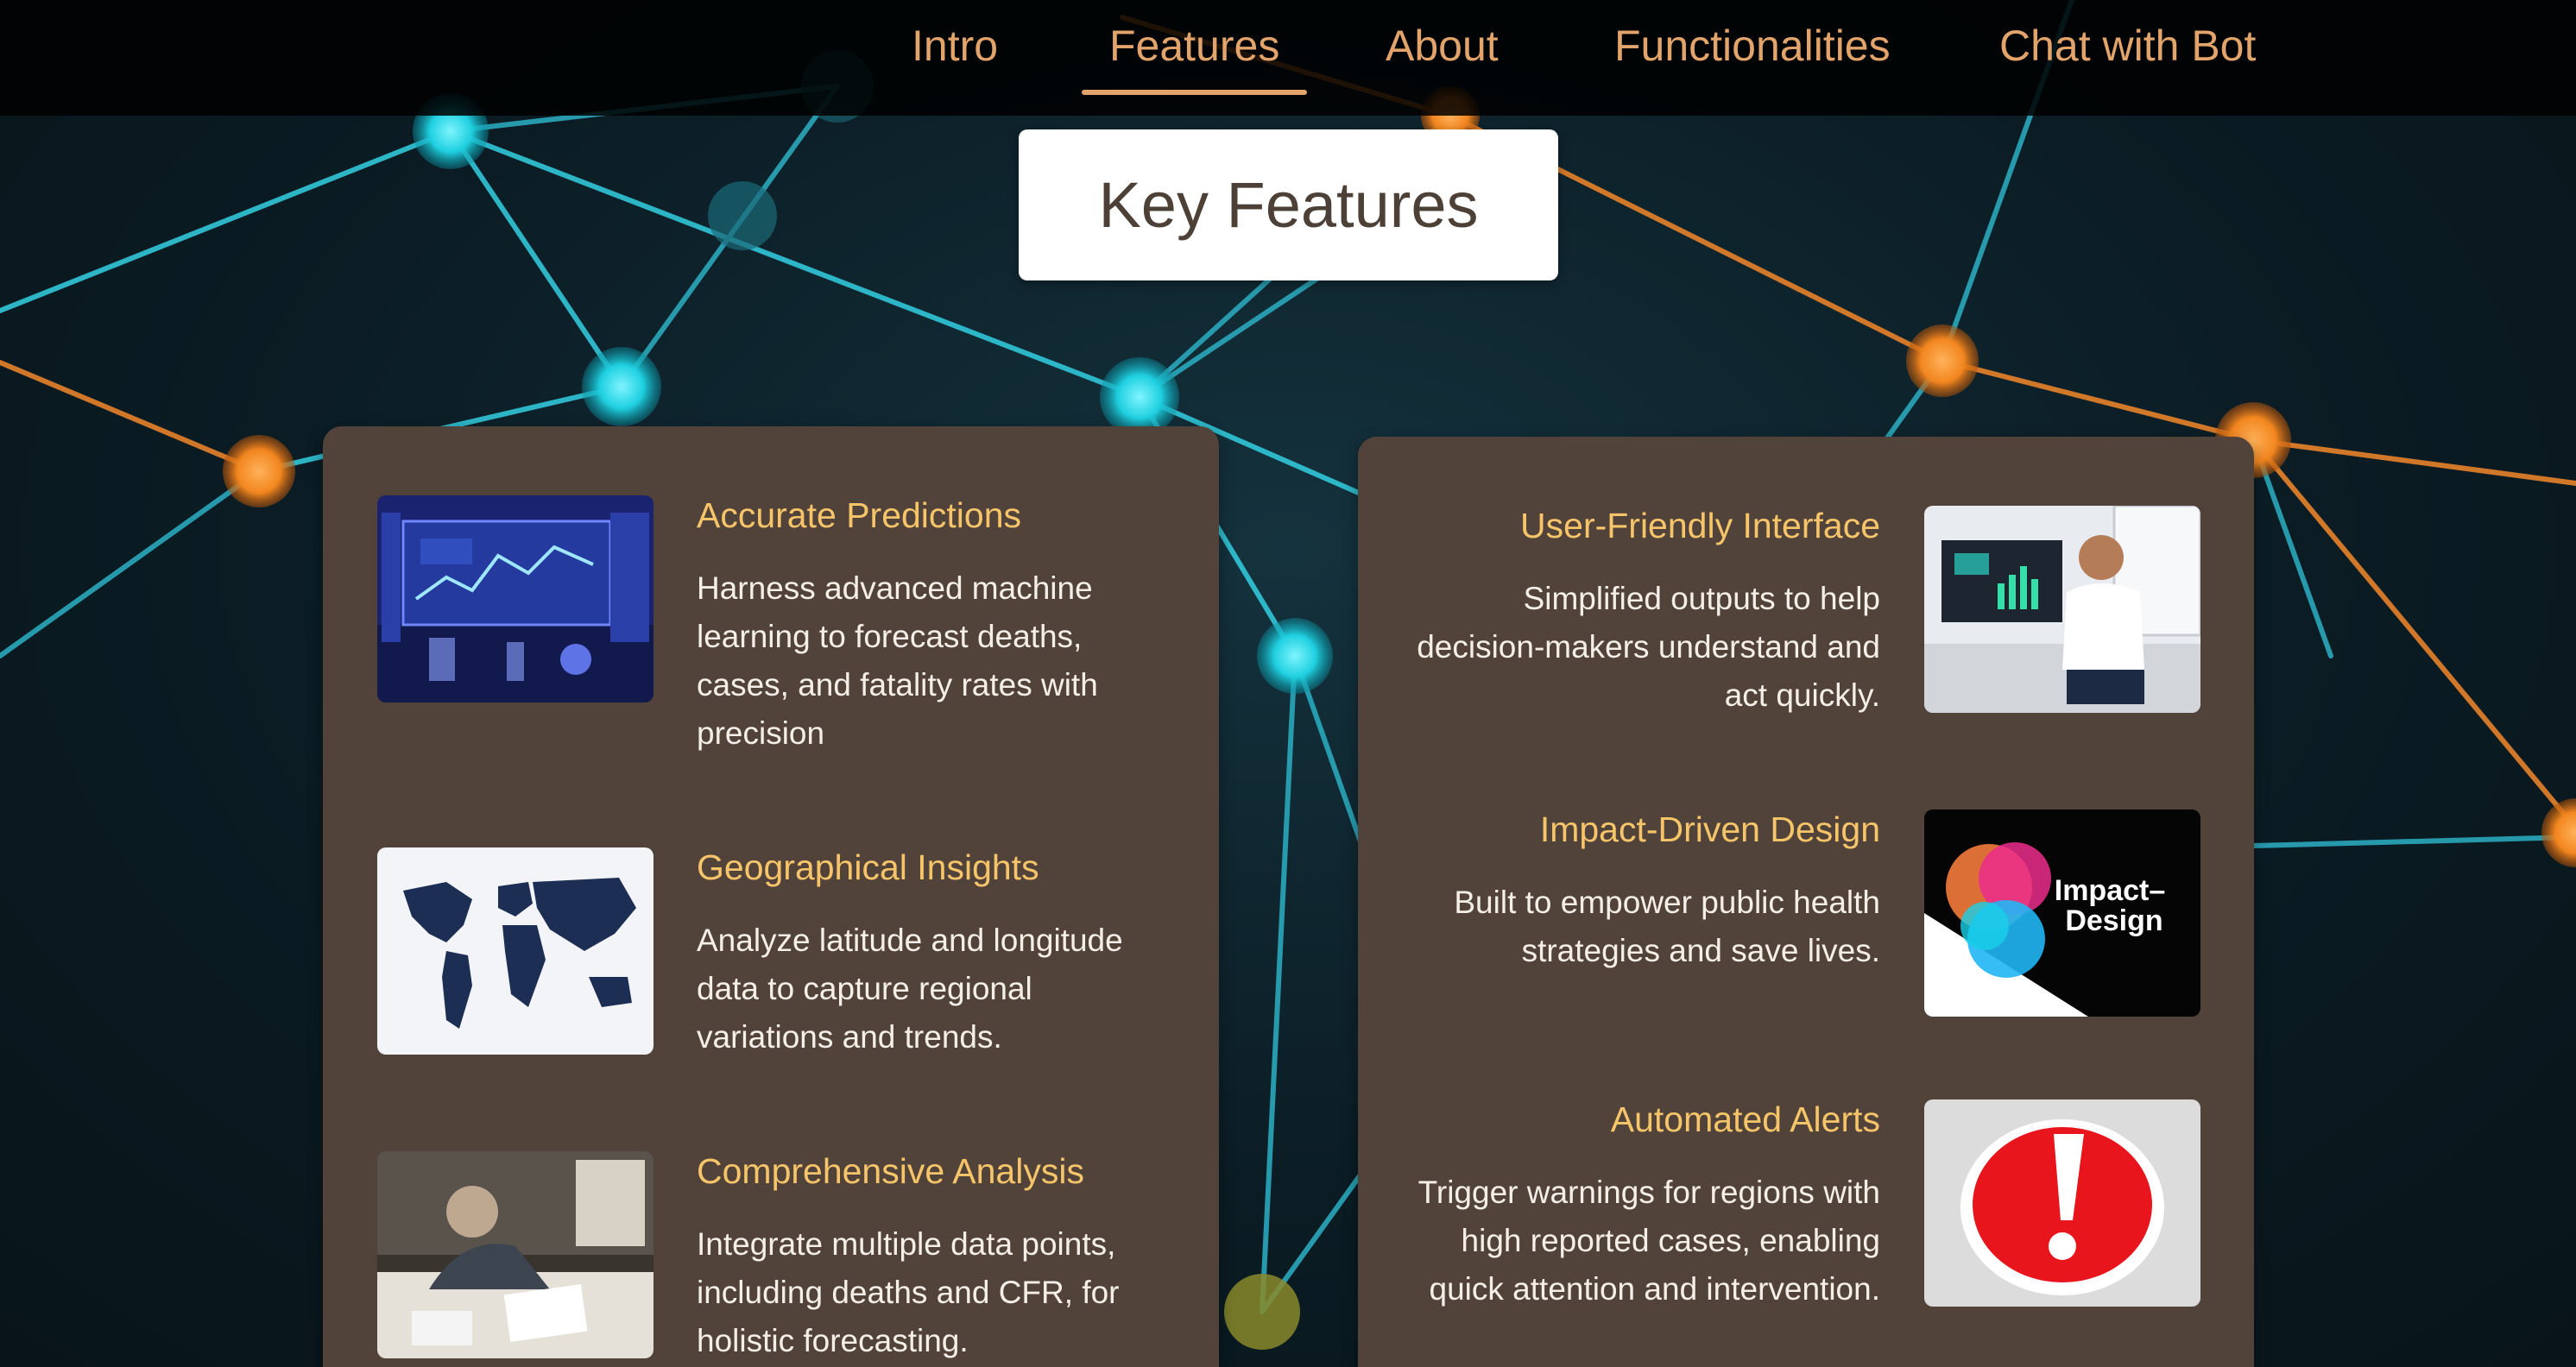  I want to click on impact-design-text-1: Impact–, so click(2110, 890).